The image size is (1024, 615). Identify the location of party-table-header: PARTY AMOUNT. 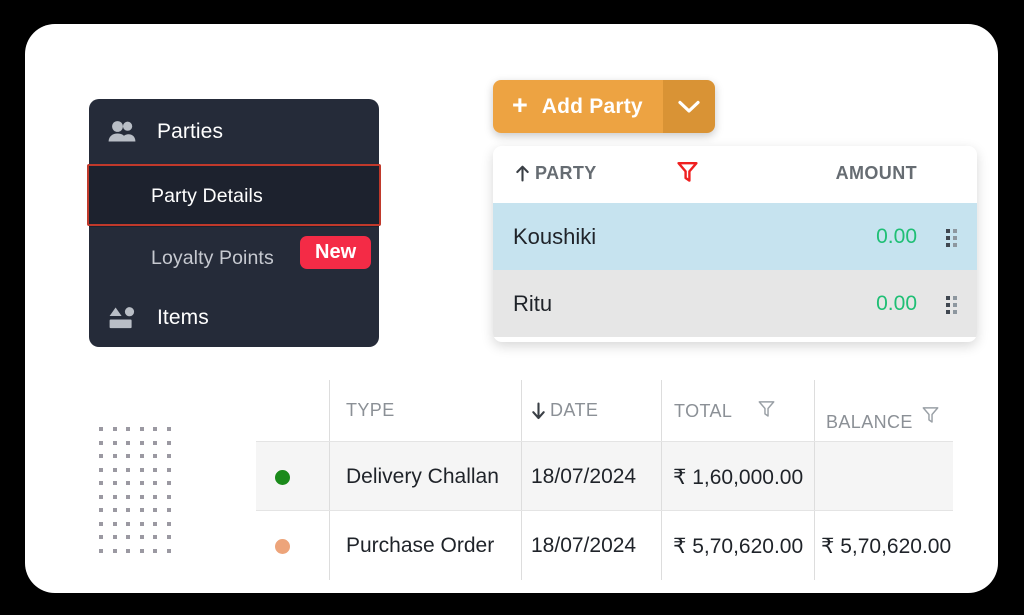
(735, 174).